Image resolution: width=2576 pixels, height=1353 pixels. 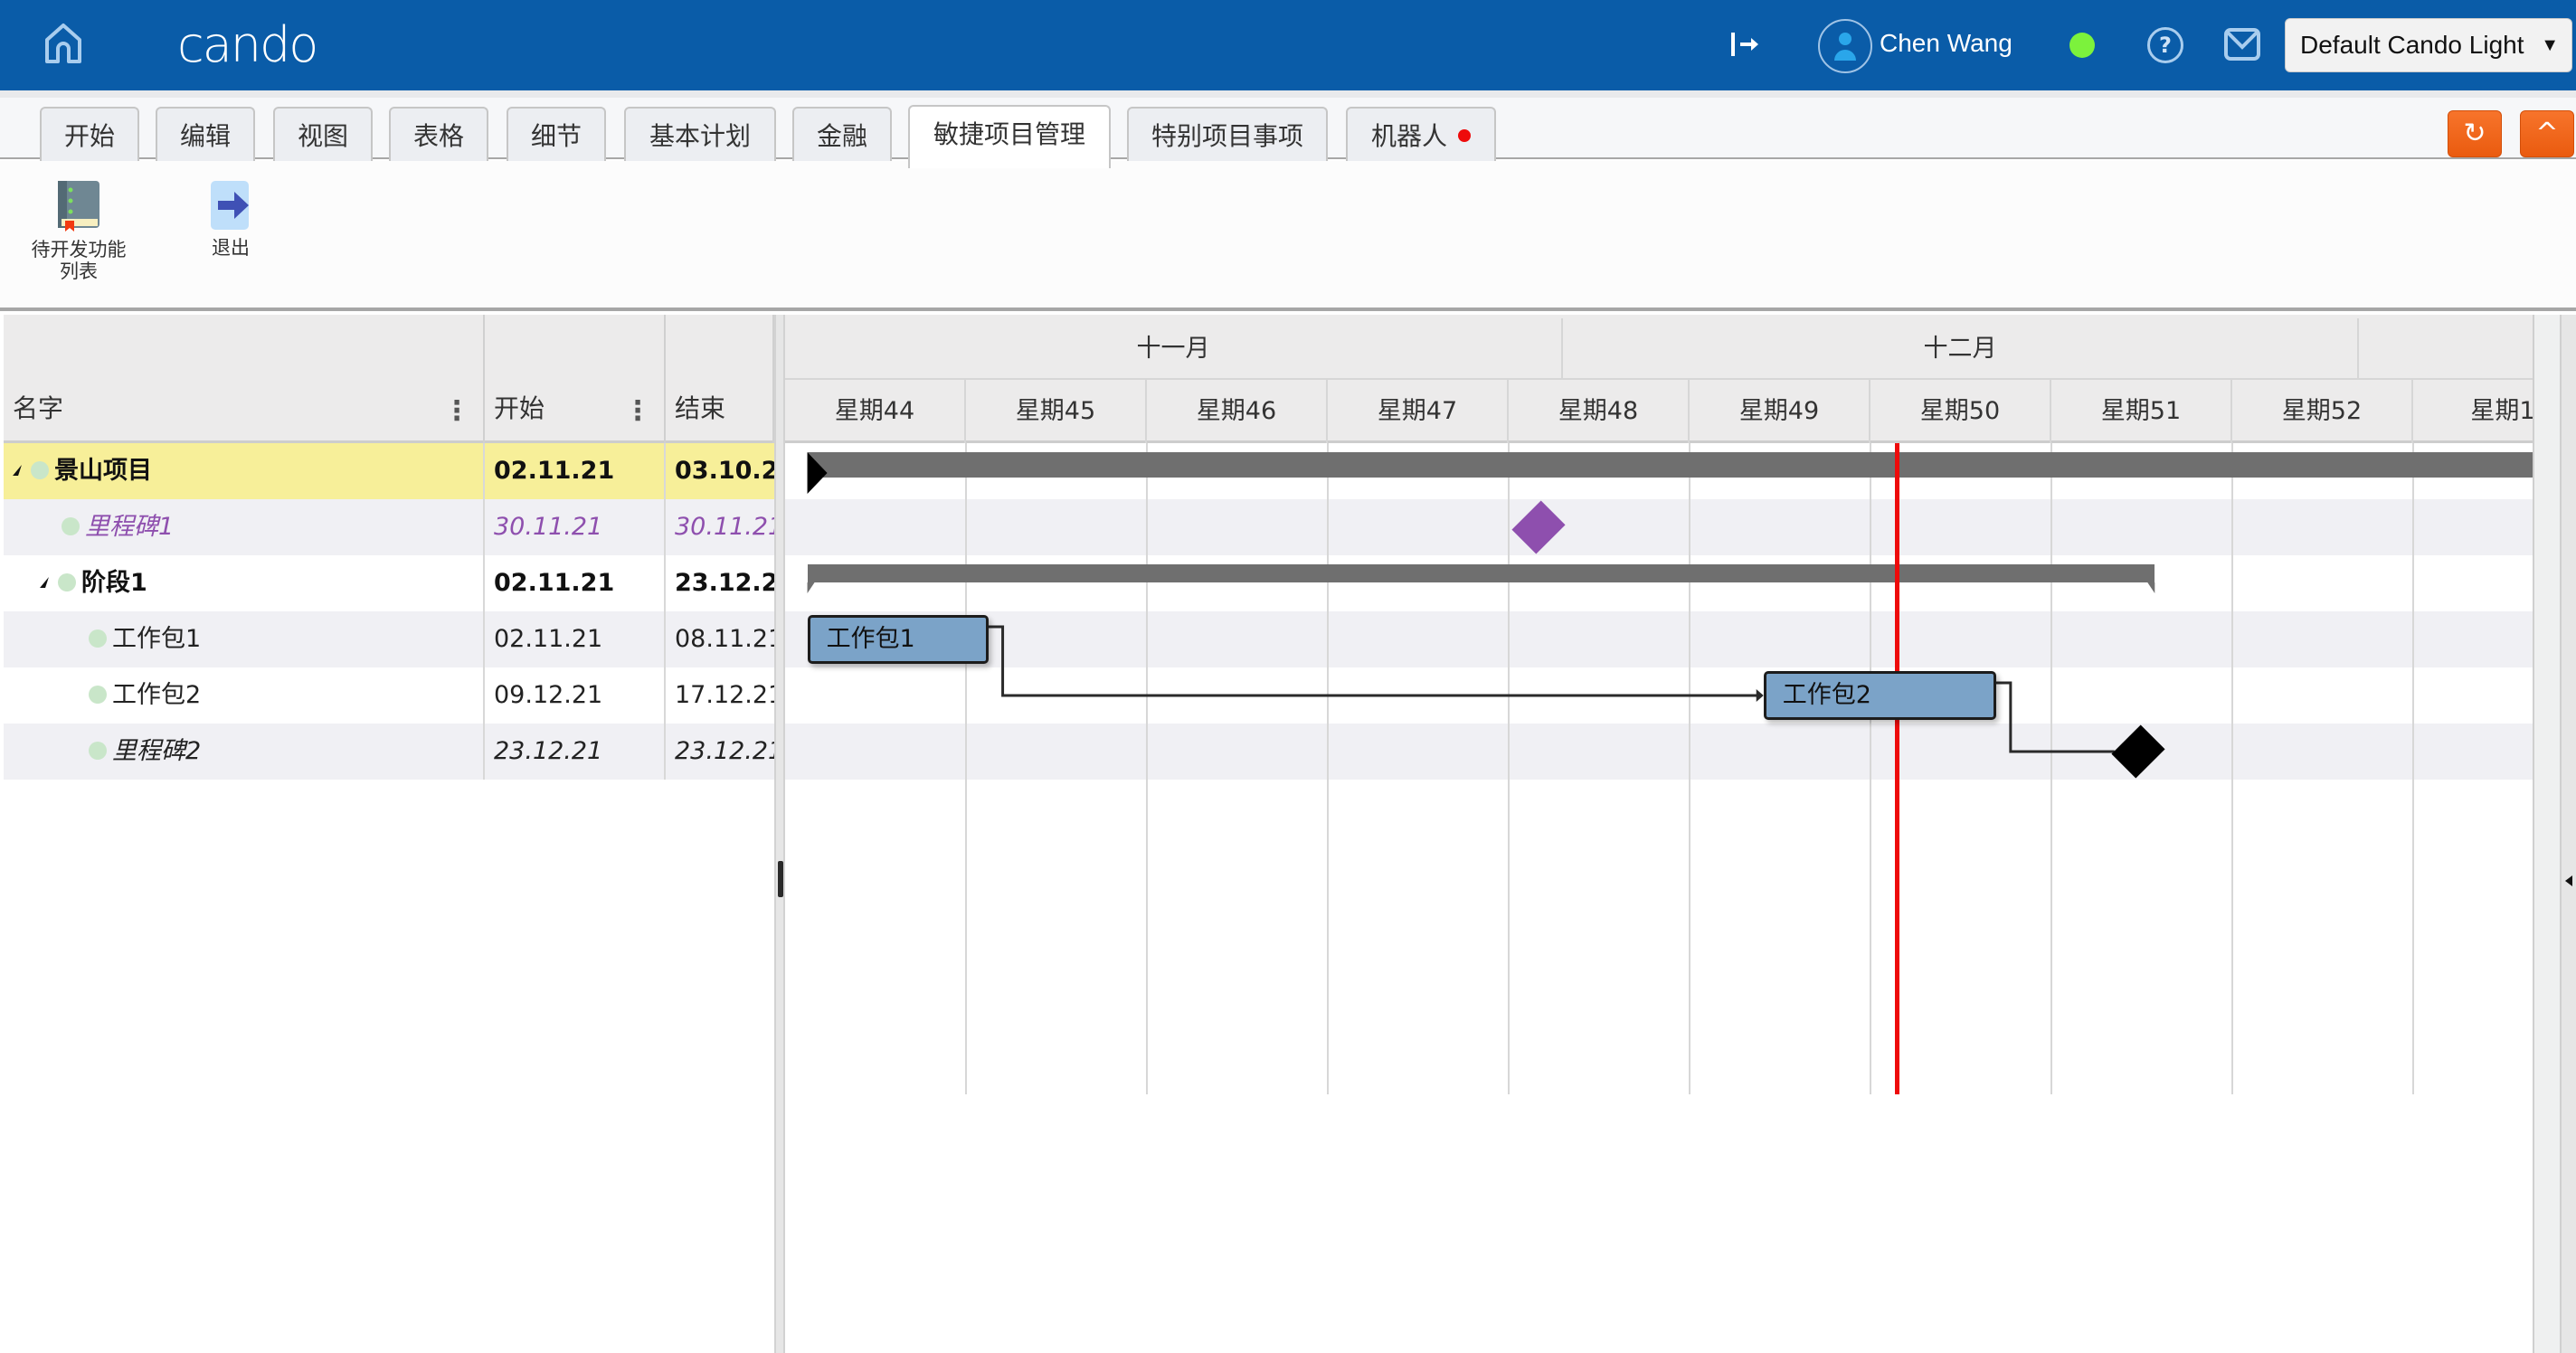 What do you see at coordinates (1288, 236) in the screenshot?
I see `ribbon-toolbar: 待开发功能 列表 退出` at bounding box center [1288, 236].